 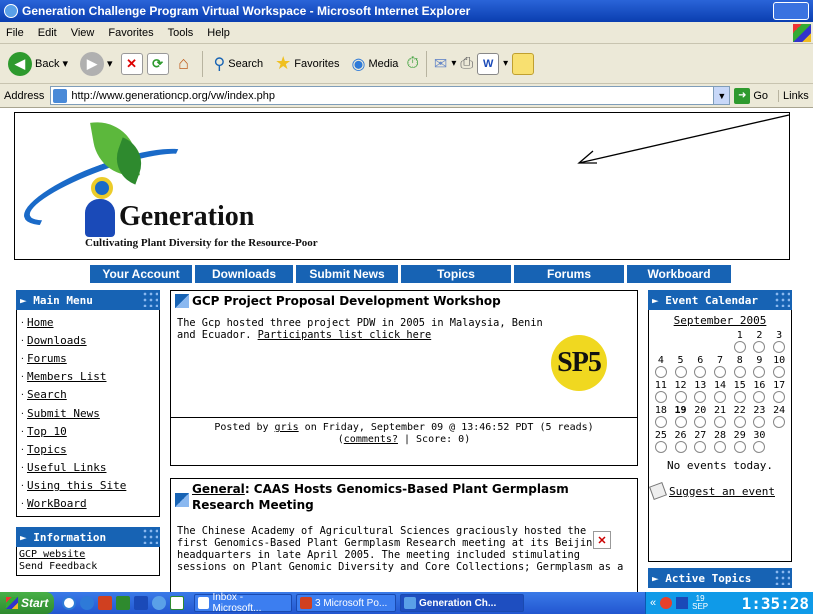 I want to click on calendar-day: 11, so click(x=661, y=385).